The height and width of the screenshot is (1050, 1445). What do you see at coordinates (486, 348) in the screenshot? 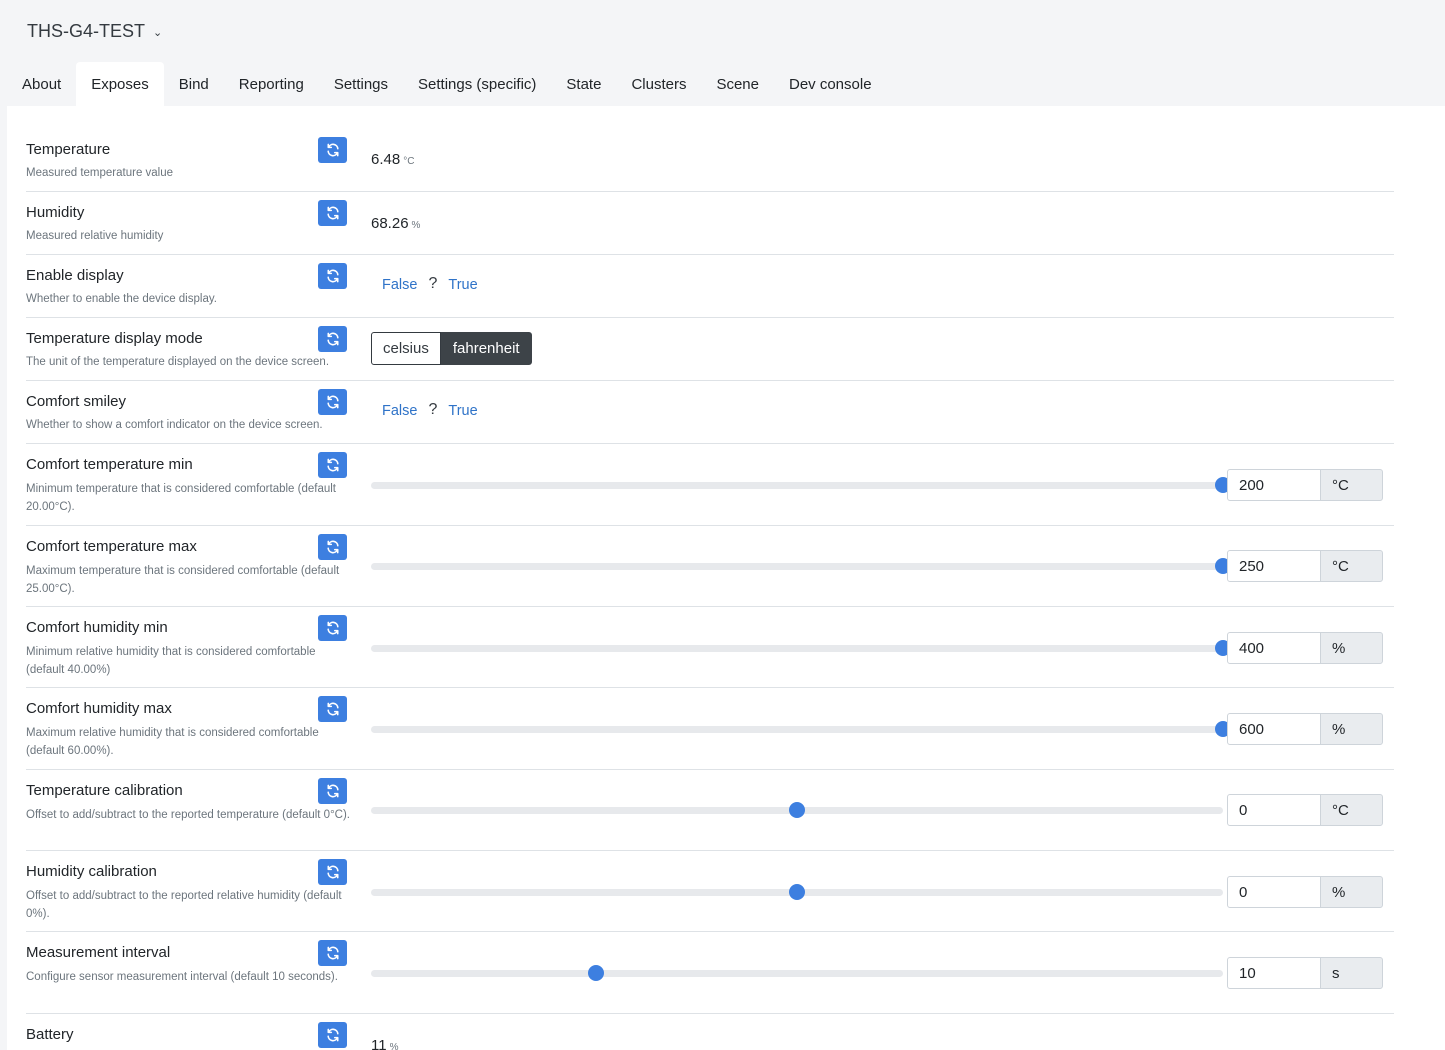
I see `fahrenheit-button: fahrenheit` at bounding box center [486, 348].